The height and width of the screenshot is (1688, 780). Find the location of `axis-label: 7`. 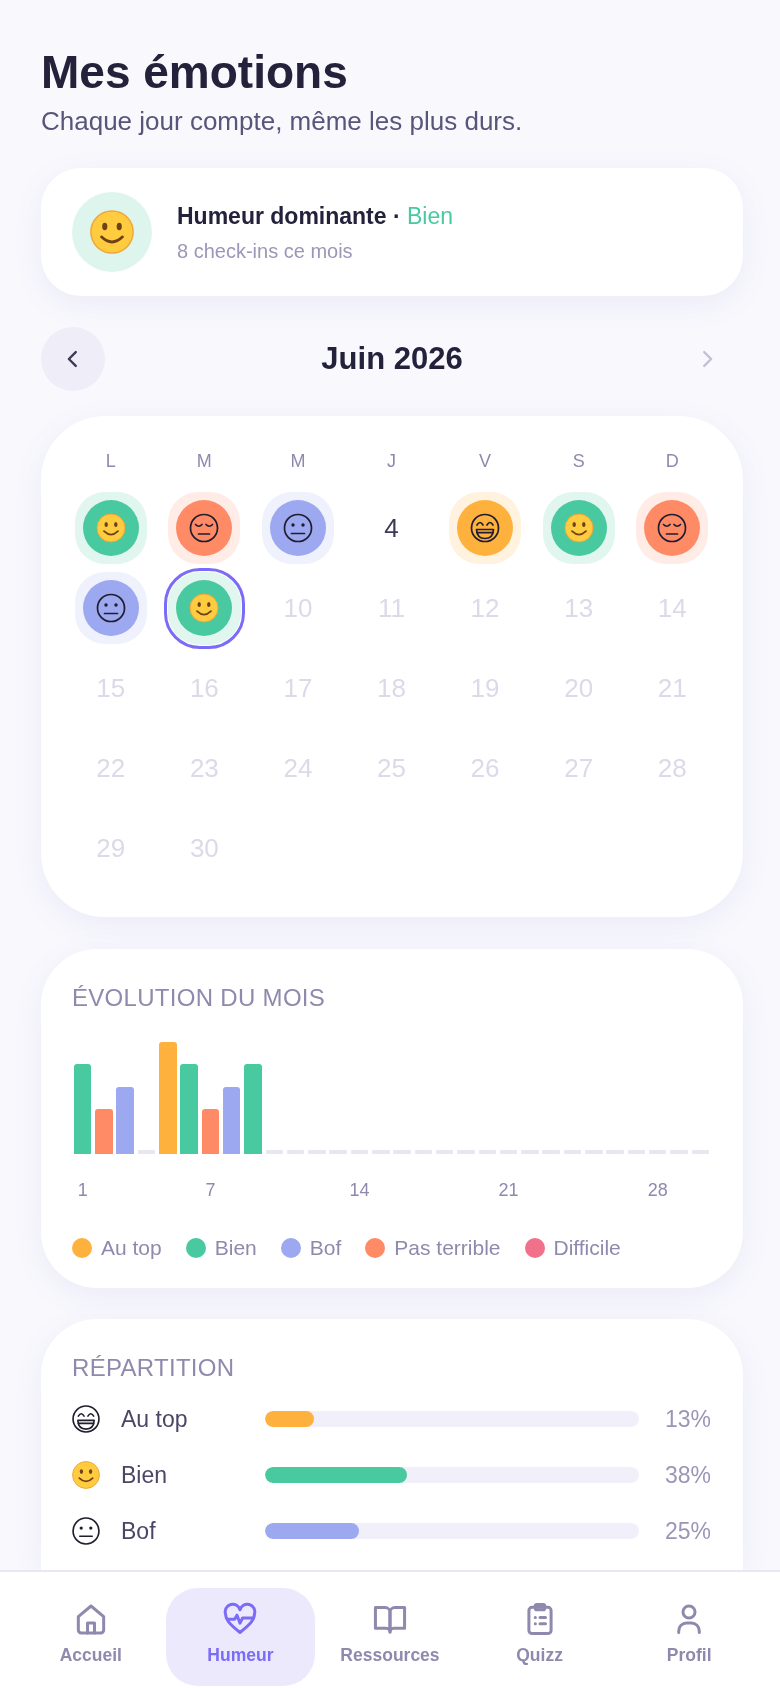

axis-label: 7 is located at coordinates (210, 1191).